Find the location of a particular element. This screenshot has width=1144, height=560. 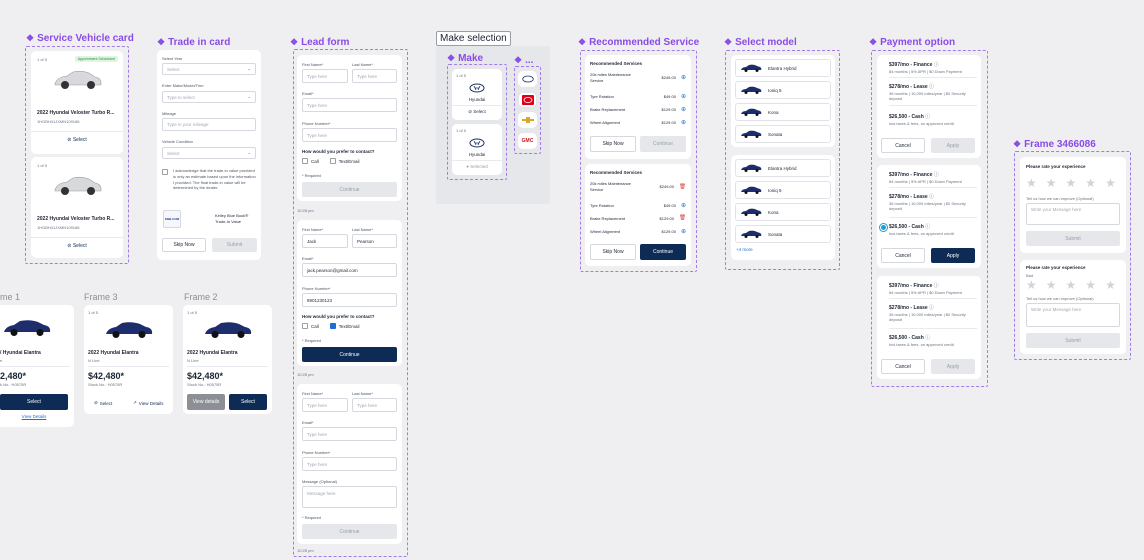

mileage-input: Type in your mileage is located at coordinates (209, 124).